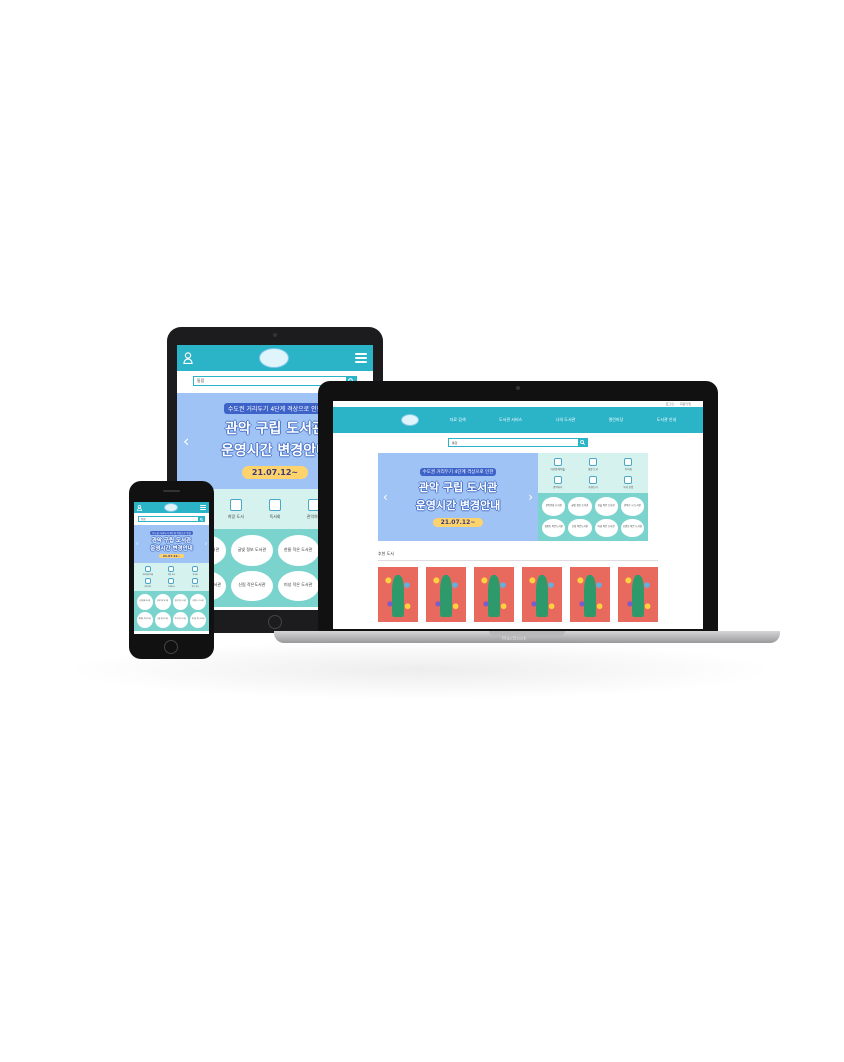  What do you see at coordinates (616, 420) in the screenshot?
I see `nav-item: 열린마당` at bounding box center [616, 420].